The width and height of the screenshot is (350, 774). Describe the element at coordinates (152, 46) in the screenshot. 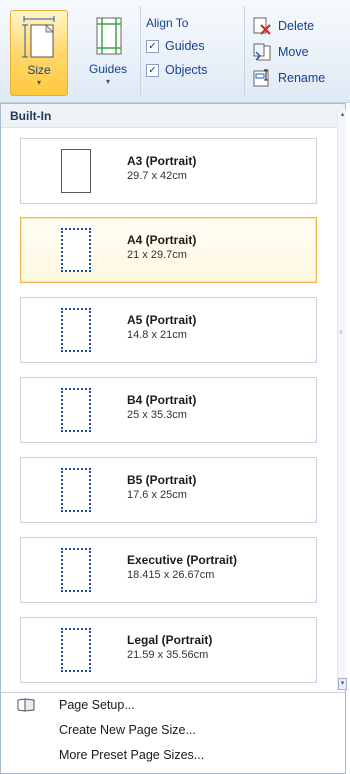

I see `guides-checkbox: ✓` at that location.